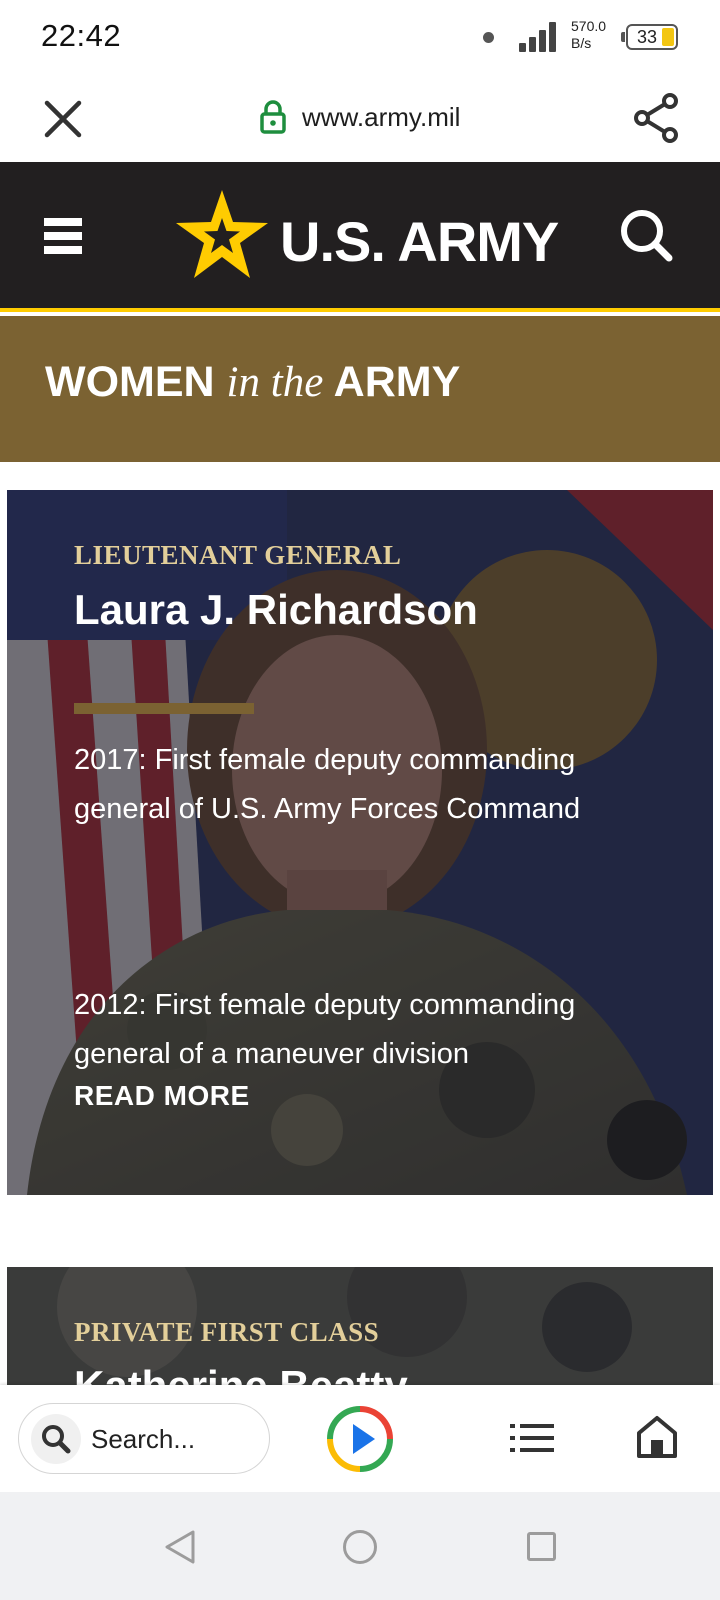  Describe the element at coordinates (81, 35) in the screenshot. I see `status-time: 22:42` at that location.